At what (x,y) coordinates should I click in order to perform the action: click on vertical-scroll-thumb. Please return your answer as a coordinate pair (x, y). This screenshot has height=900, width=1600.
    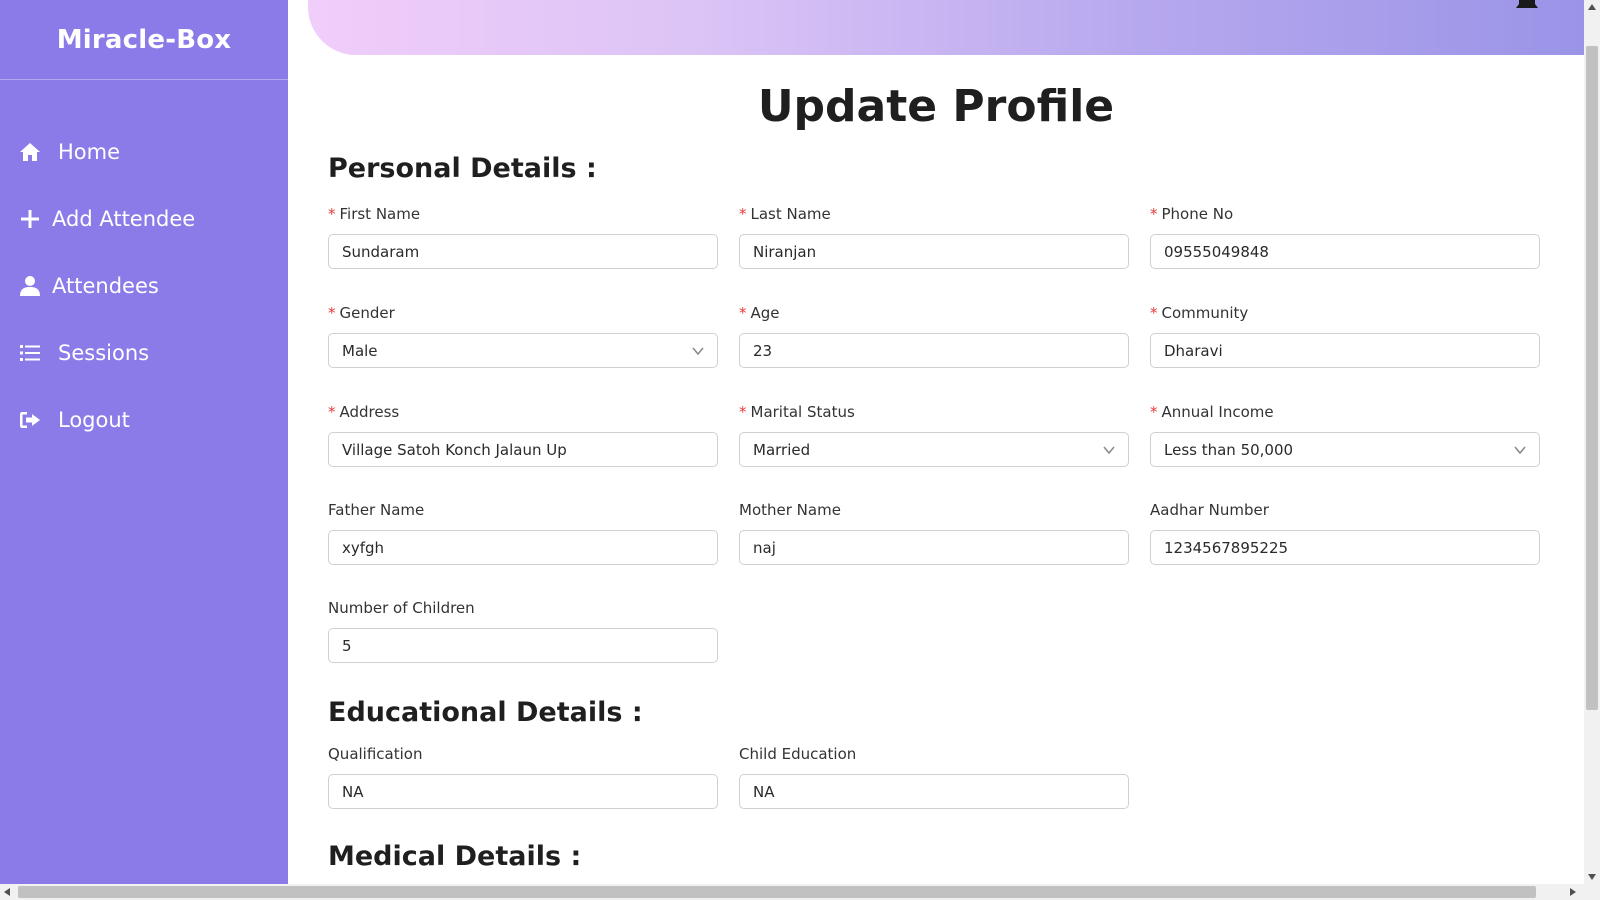
    Looking at the image, I should click on (1592, 378).